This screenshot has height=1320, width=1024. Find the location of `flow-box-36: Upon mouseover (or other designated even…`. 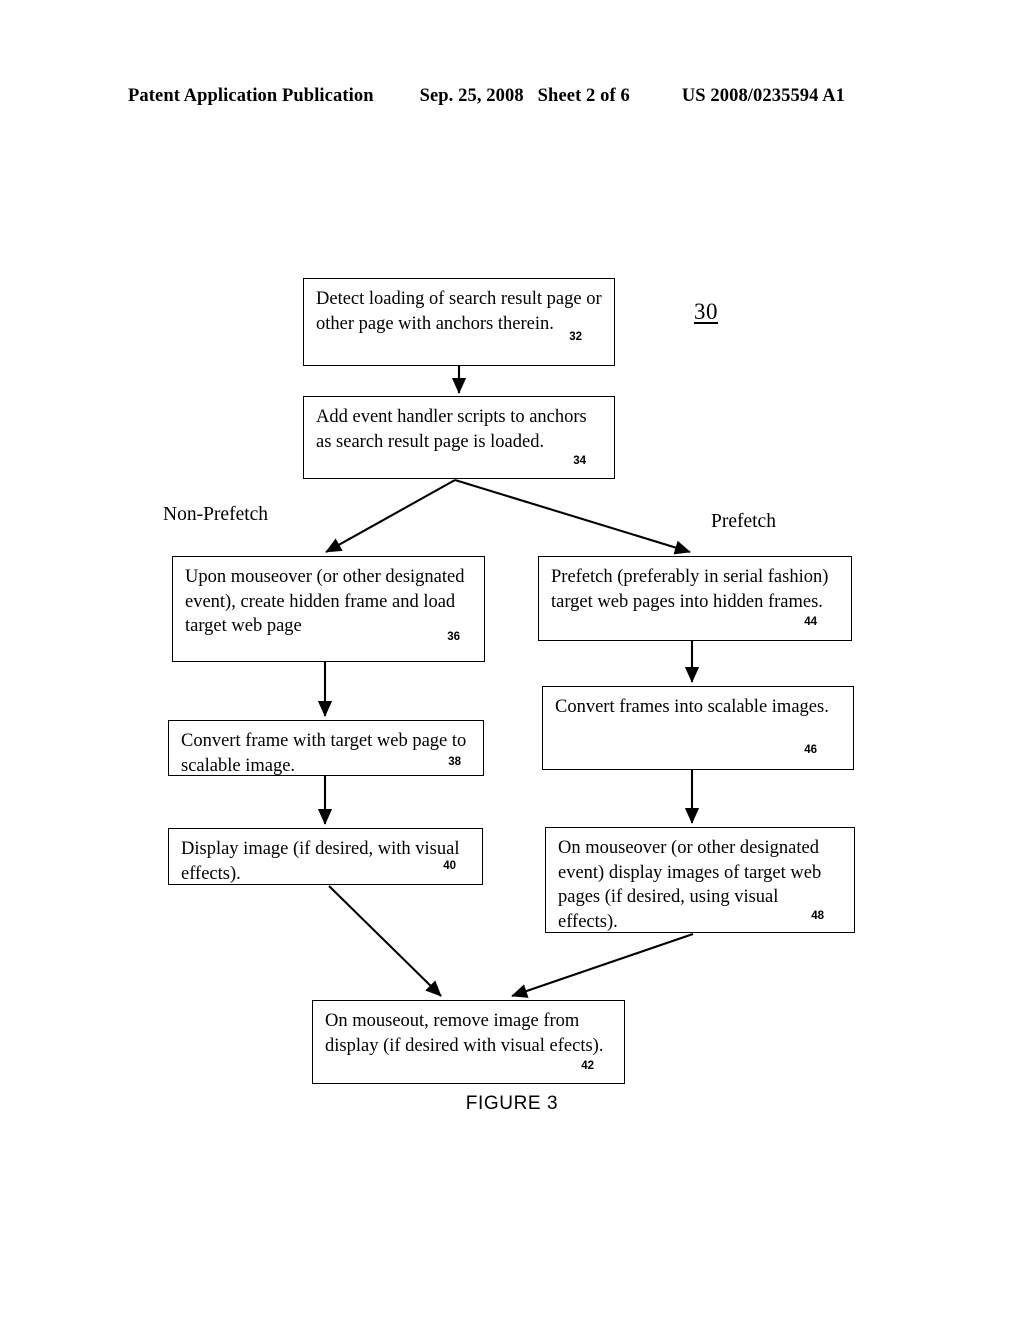

flow-box-36: Upon mouseover (or other designated even… is located at coordinates (328, 609).